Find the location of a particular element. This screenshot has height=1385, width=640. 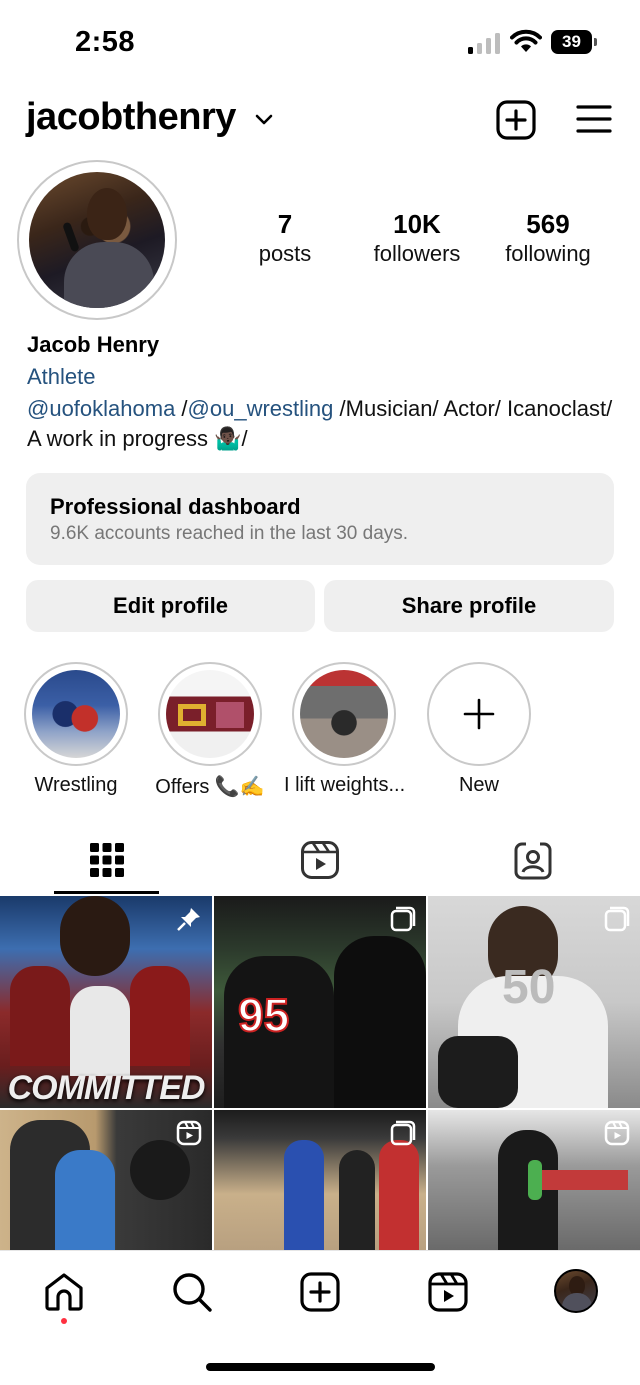

profile-avatar-nav is located at coordinates (576, 1291).